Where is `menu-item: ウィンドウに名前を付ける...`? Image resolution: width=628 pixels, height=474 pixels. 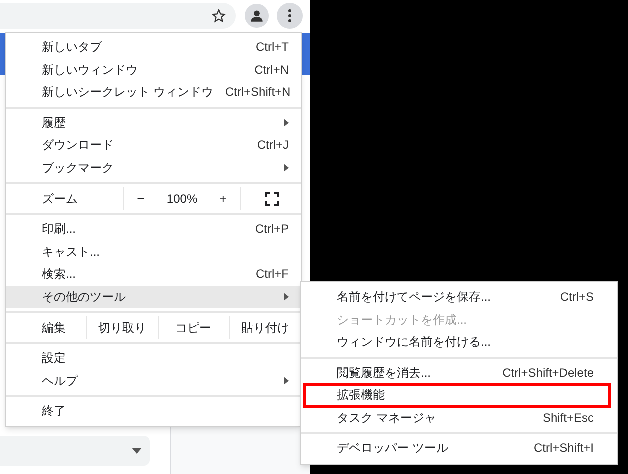 menu-item: ウィンドウに名前を付ける... is located at coordinates (459, 342).